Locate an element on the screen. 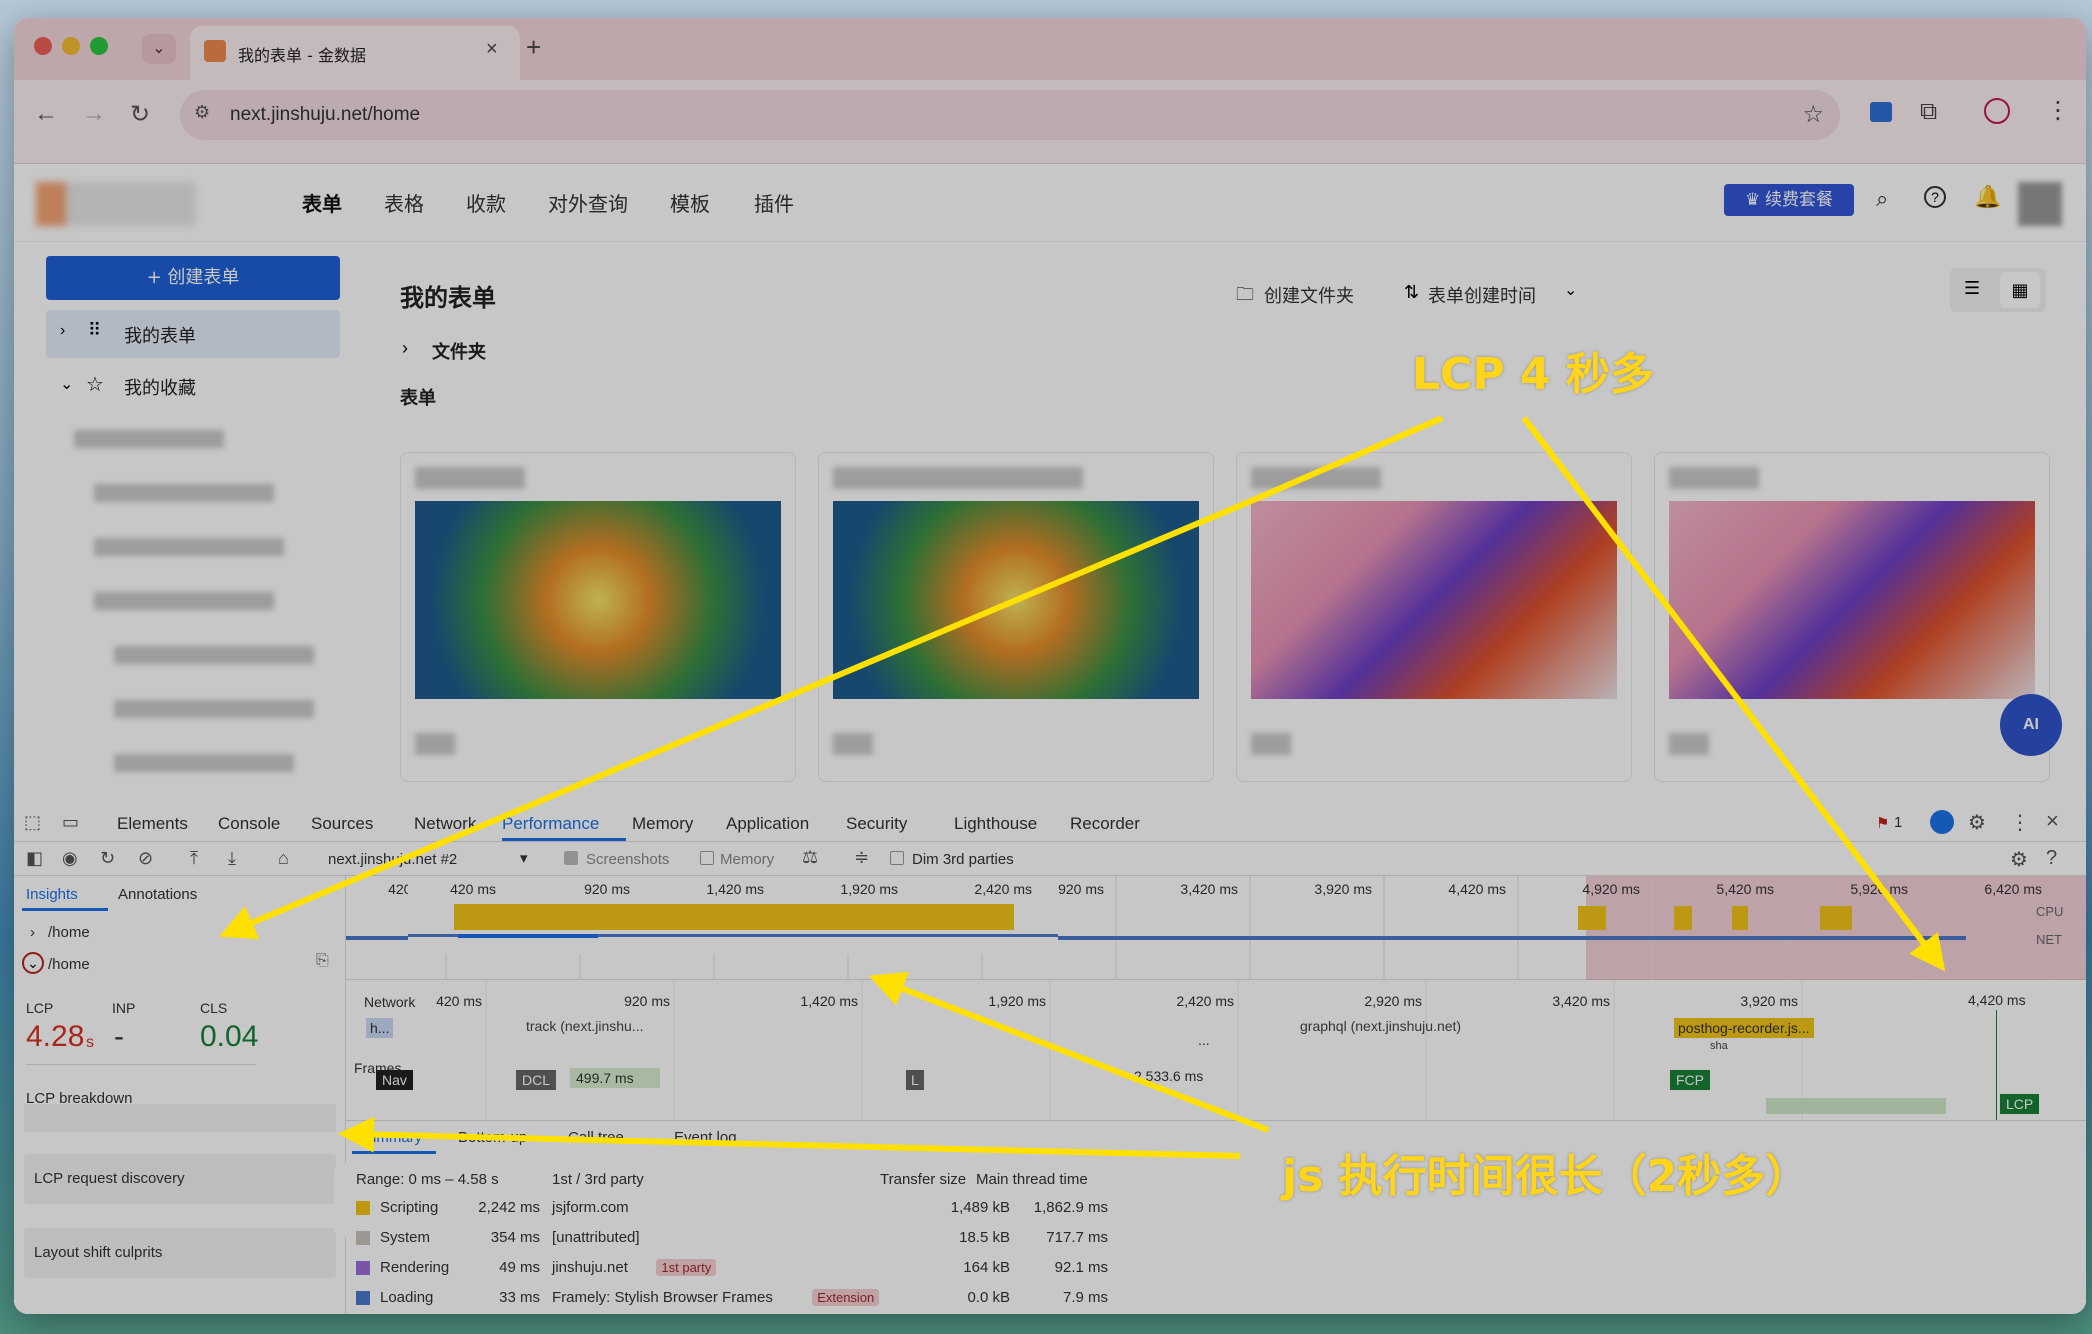 The image size is (2092, 1334). arrow-to-scripting is located at coordinates (1069, 1052).